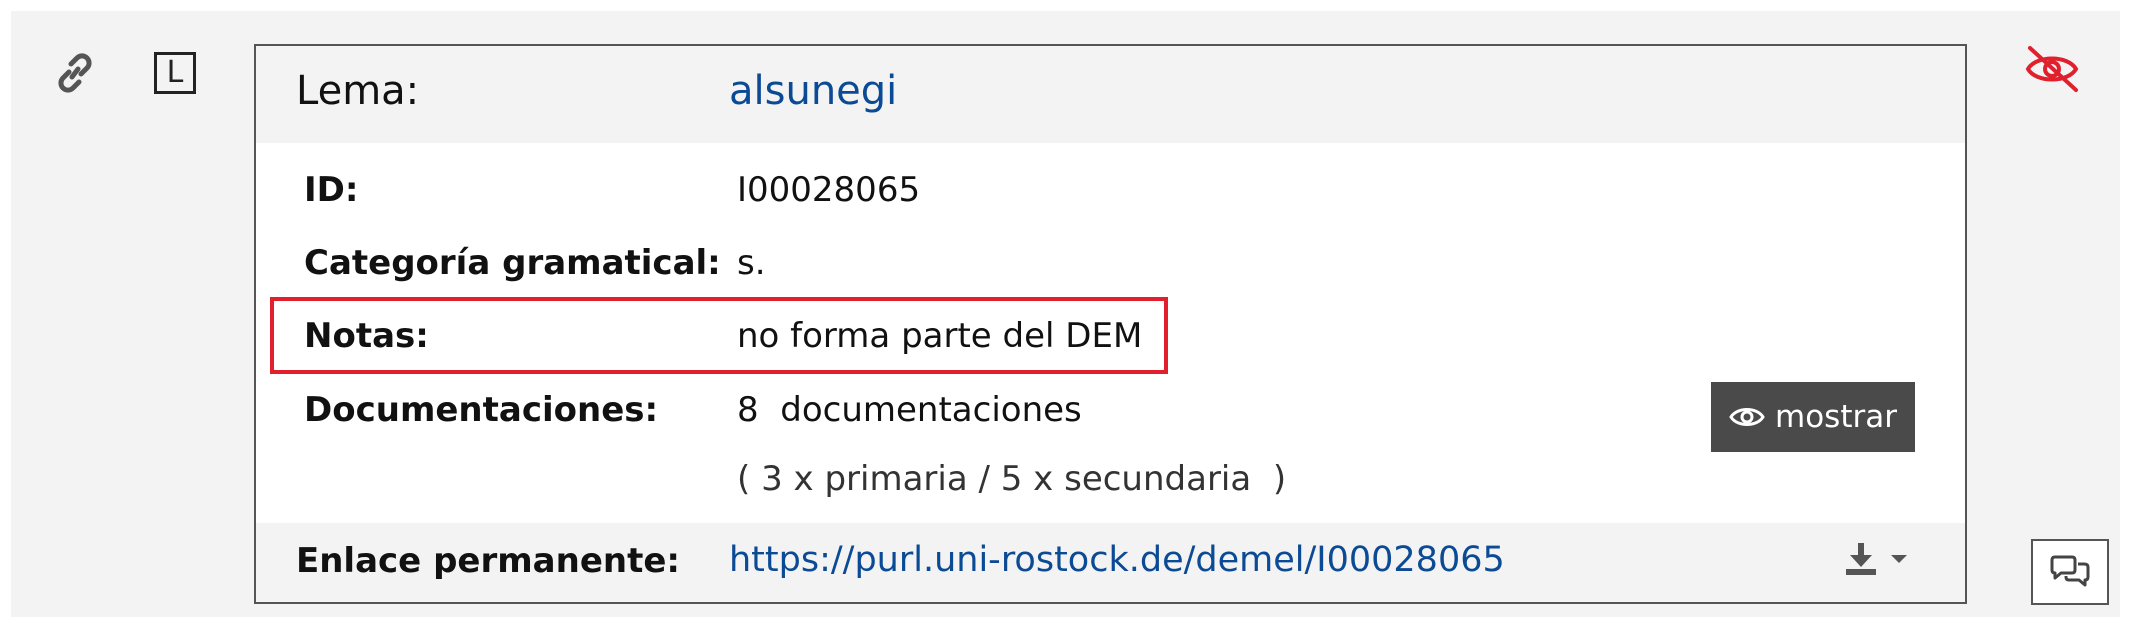 This screenshot has width=2130, height=626. What do you see at coordinates (1836, 417) in the screenshot?
I see `show-button-label: mostrar` at bounding box center [1836, 417].